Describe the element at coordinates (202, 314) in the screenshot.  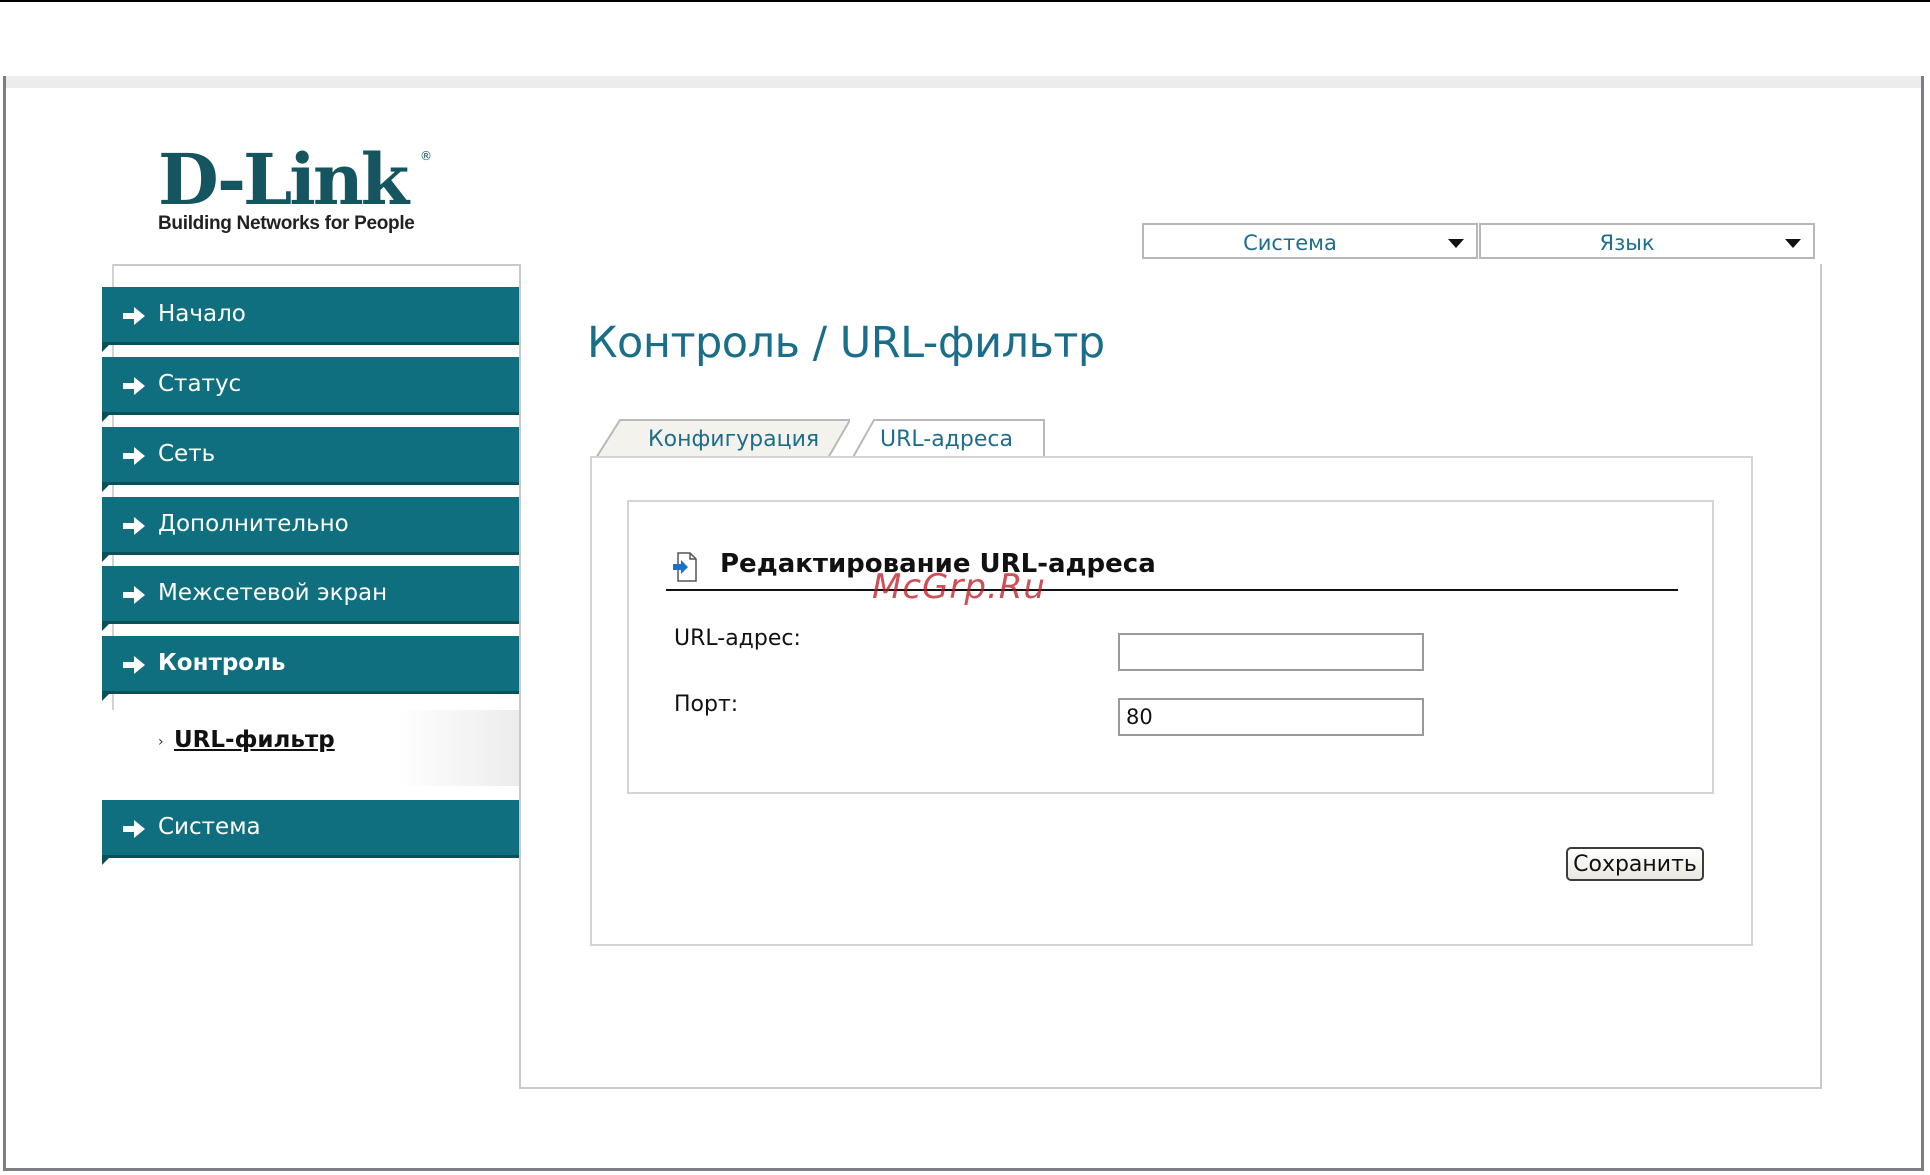
I see `sidebar-item-label: Начало` at that location.